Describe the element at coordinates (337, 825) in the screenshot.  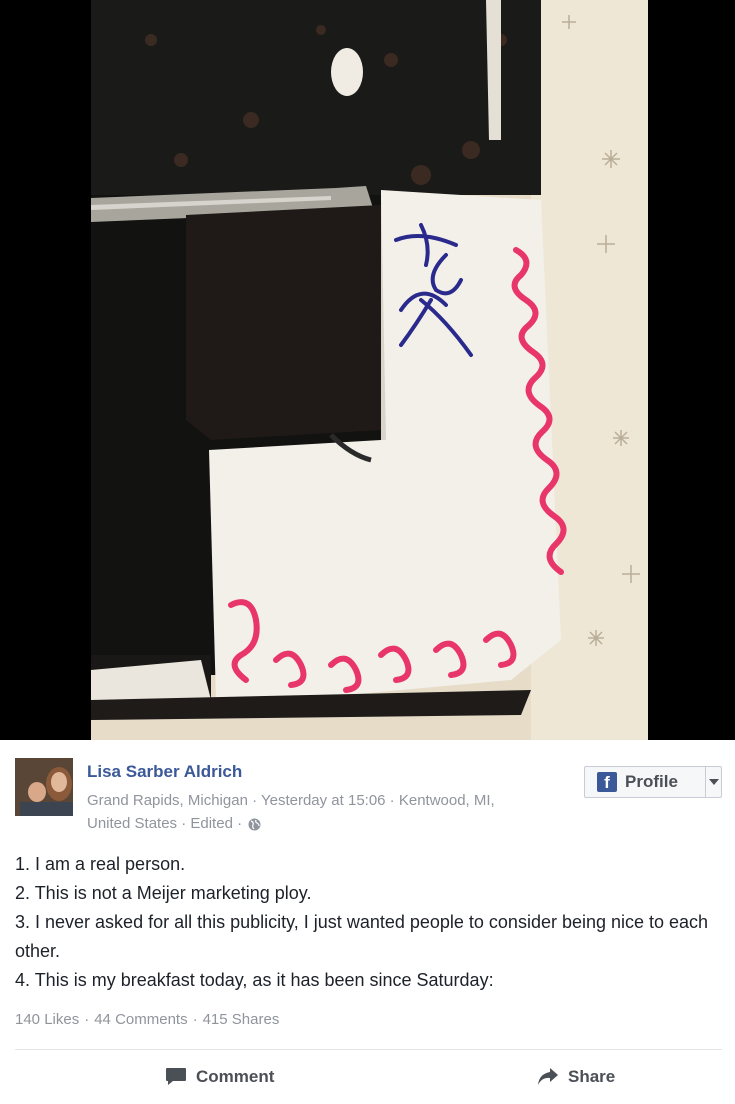
I see `meta-line-2: United States · Edited ·` at that location.